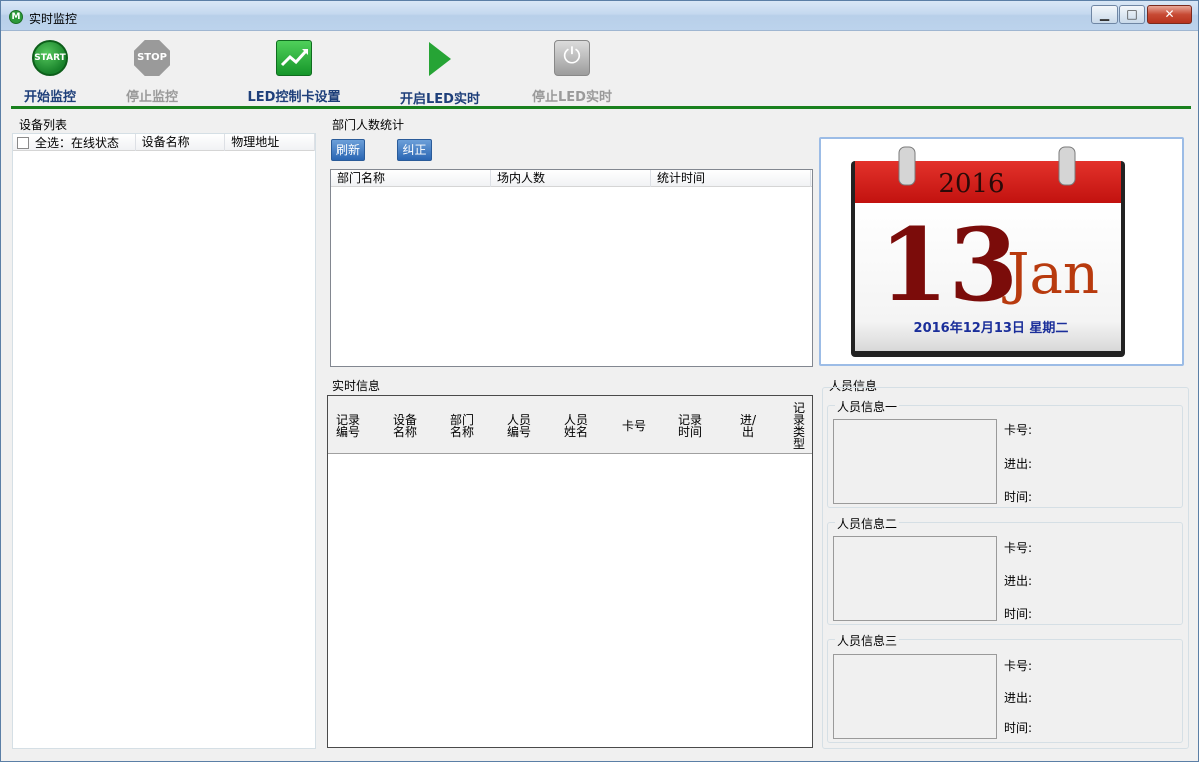 The width and height of the screenshot is (1199, 762). I want to click on col-person-no: 人员编号, so click(519, 427).